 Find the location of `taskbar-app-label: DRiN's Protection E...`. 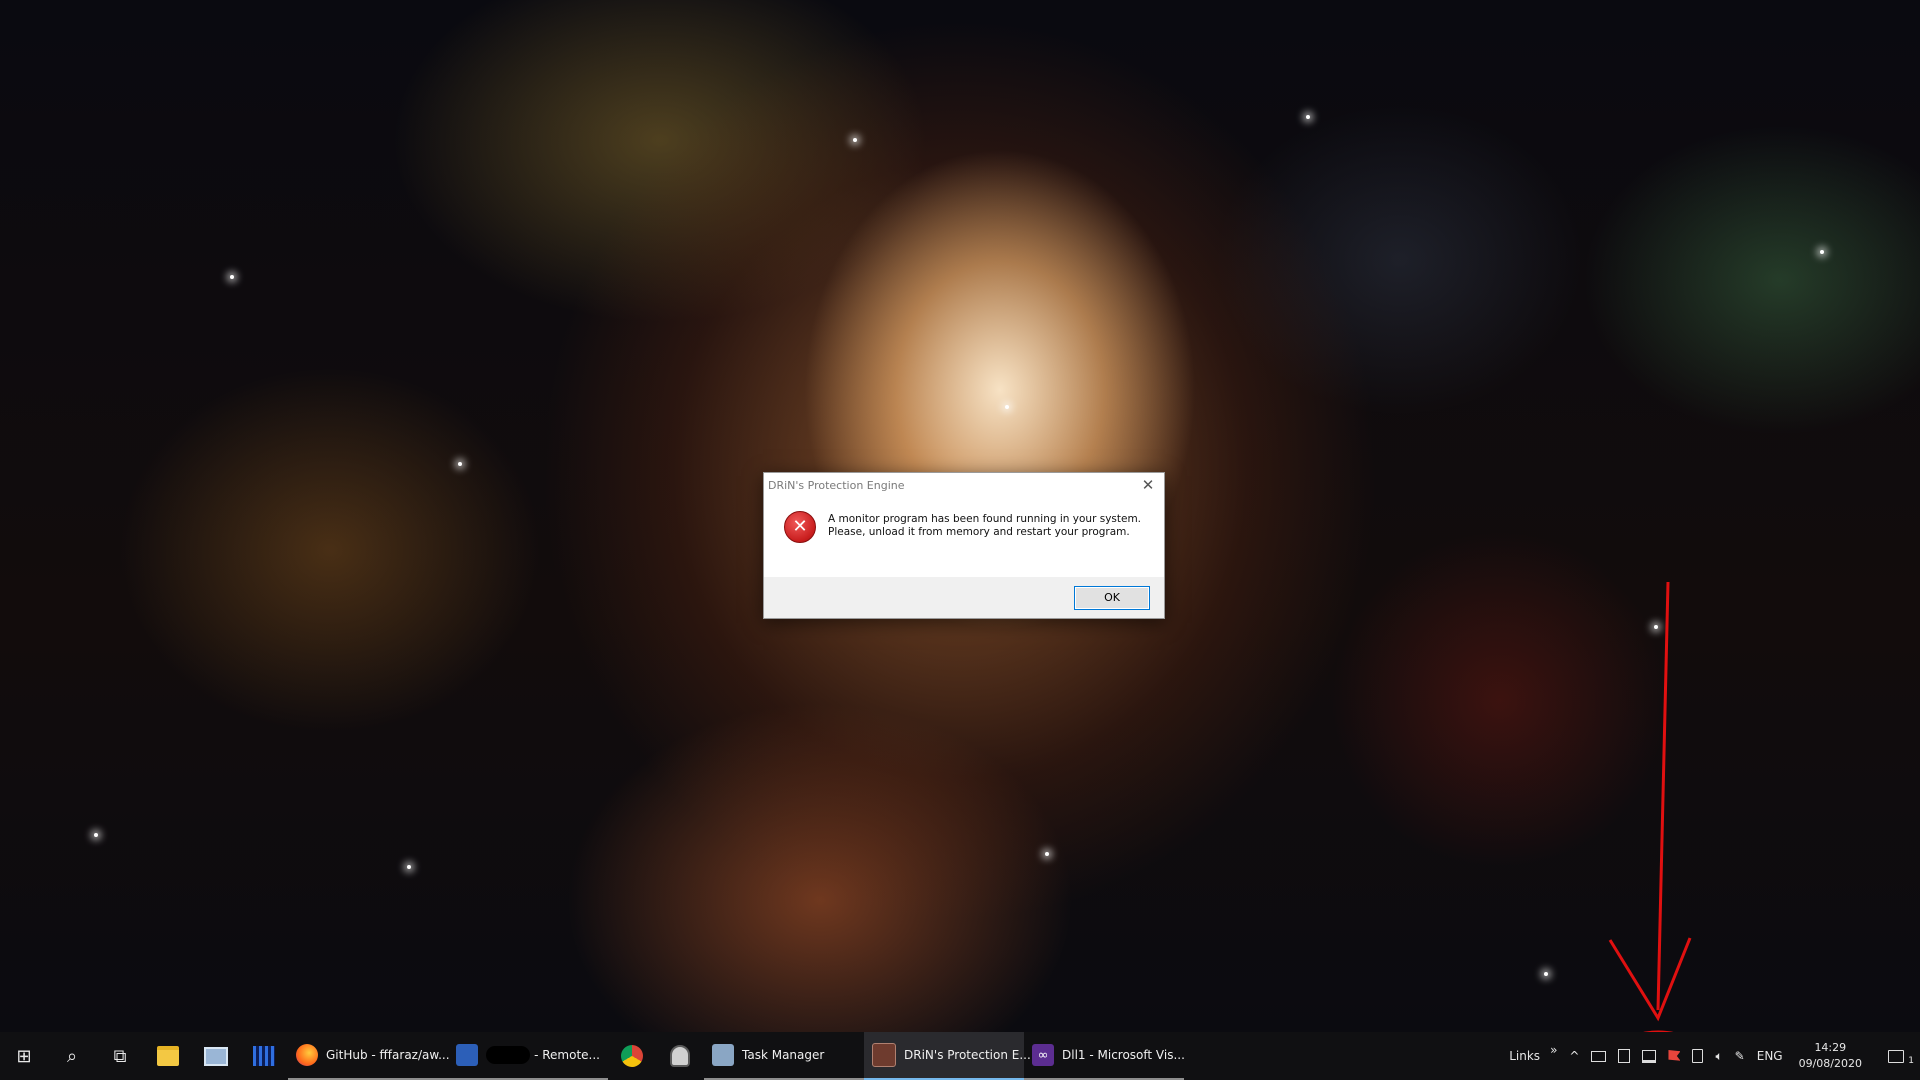

taskbar-app-label: DRiN's Protection E... is located at coordinates (967, 1055).